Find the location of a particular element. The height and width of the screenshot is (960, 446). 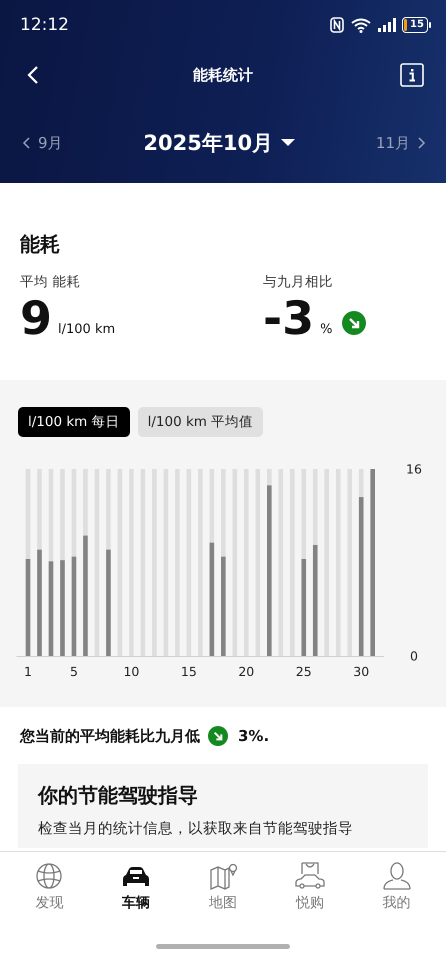

stat-value: -3 is located at coordinates (288, 318).